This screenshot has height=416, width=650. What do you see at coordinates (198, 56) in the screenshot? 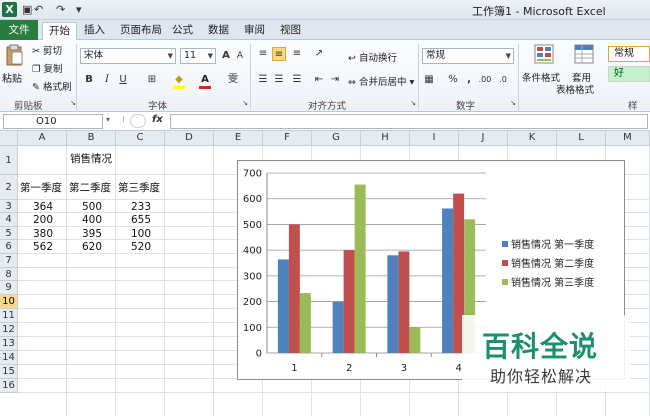
I see `font-size-select: 11 ▼` at bounding box center [198, 56].